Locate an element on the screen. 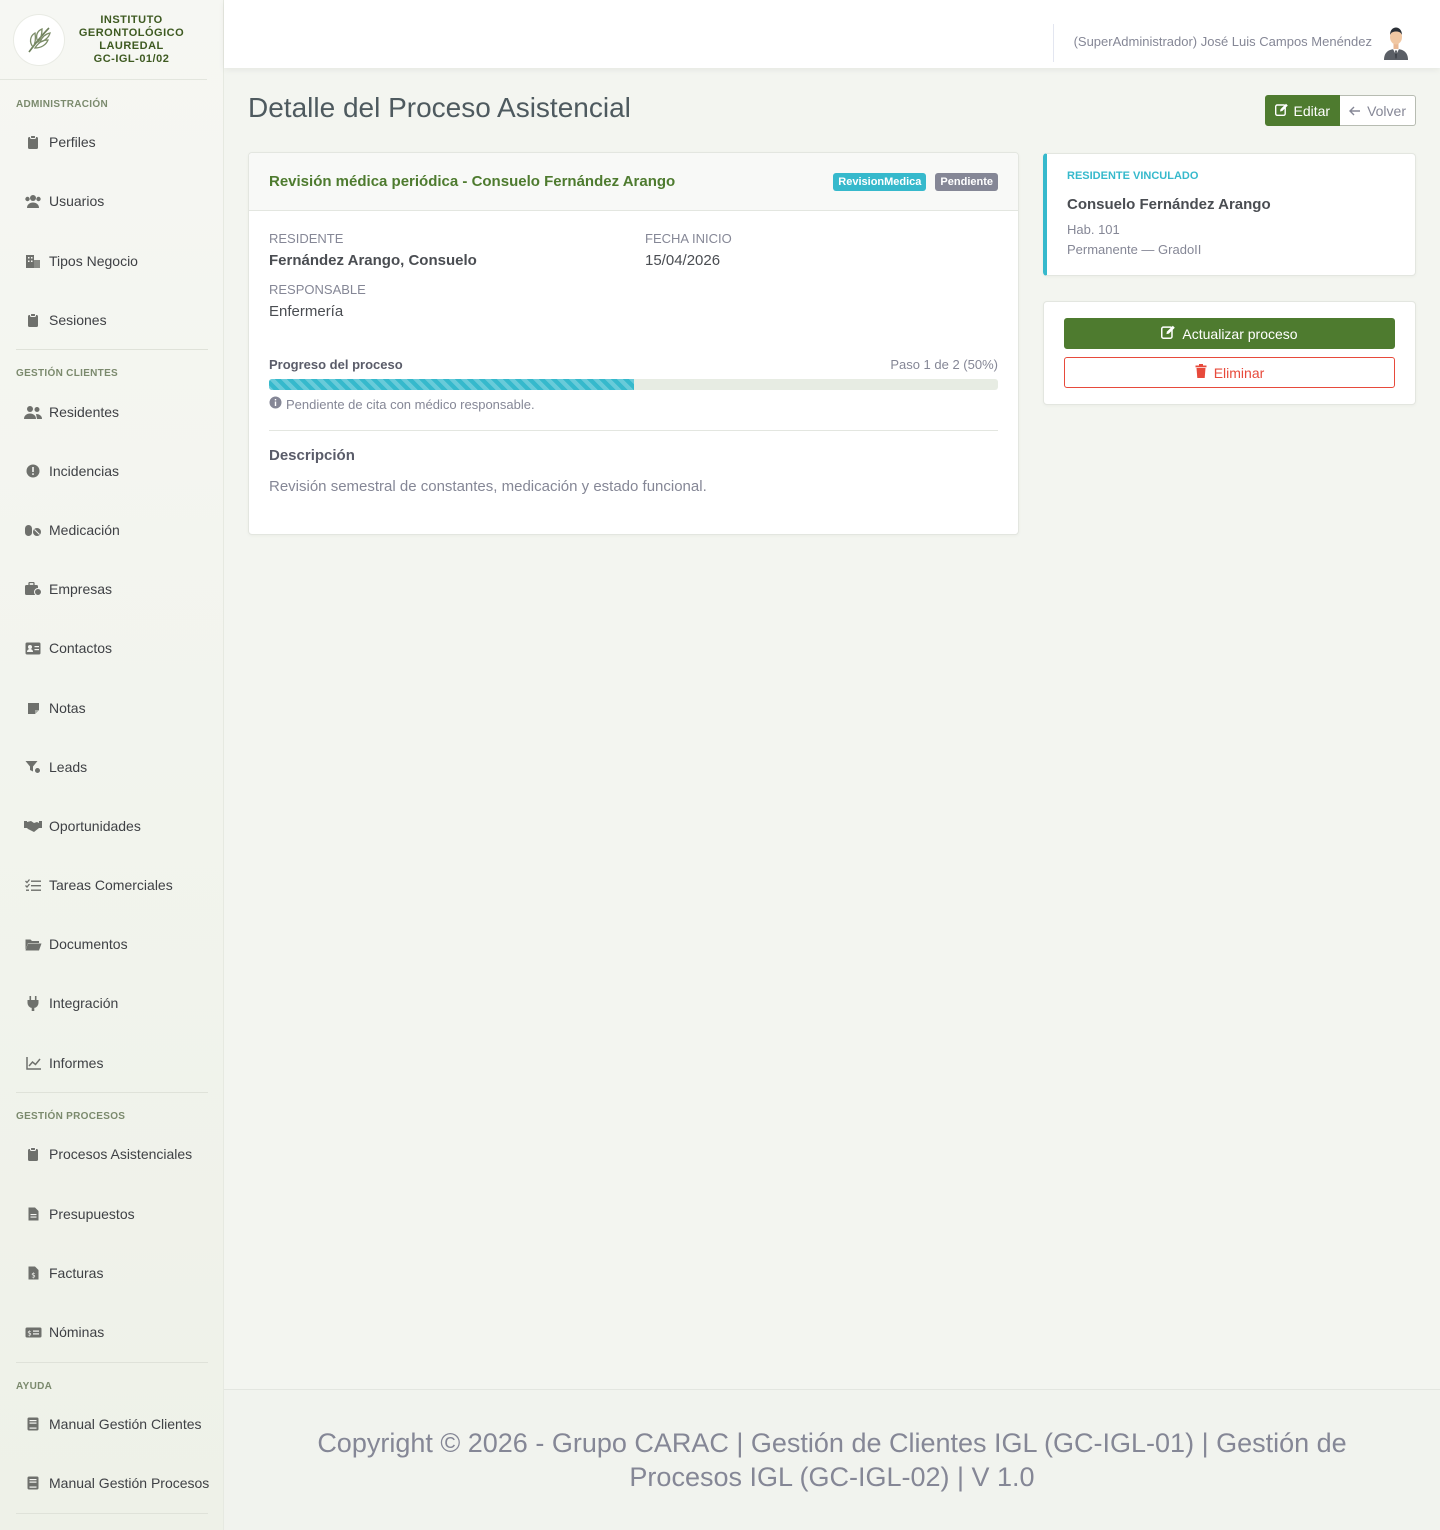 Image resolution: width=1440 pixels, height=1530 pixels. sidebar-item-procesos-asistenciales: Procesos Asistenciales is located at coordinates (112, 1154).